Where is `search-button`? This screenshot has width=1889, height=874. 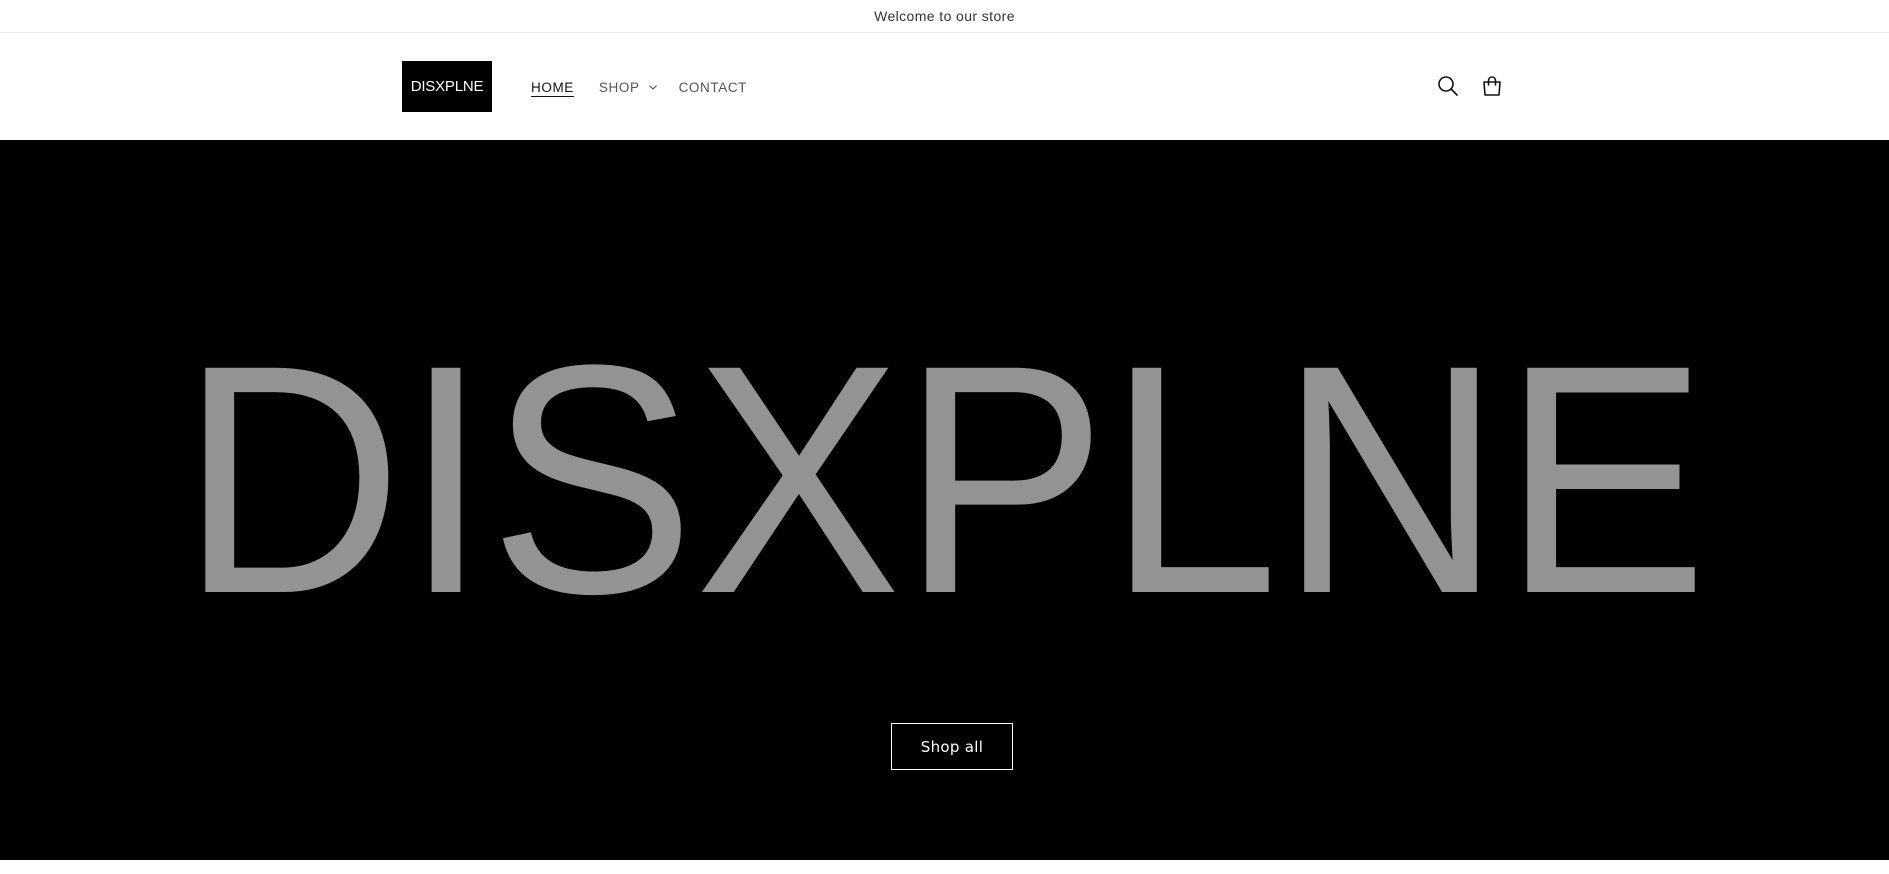 search-button is located at coordinates (1448, 86).